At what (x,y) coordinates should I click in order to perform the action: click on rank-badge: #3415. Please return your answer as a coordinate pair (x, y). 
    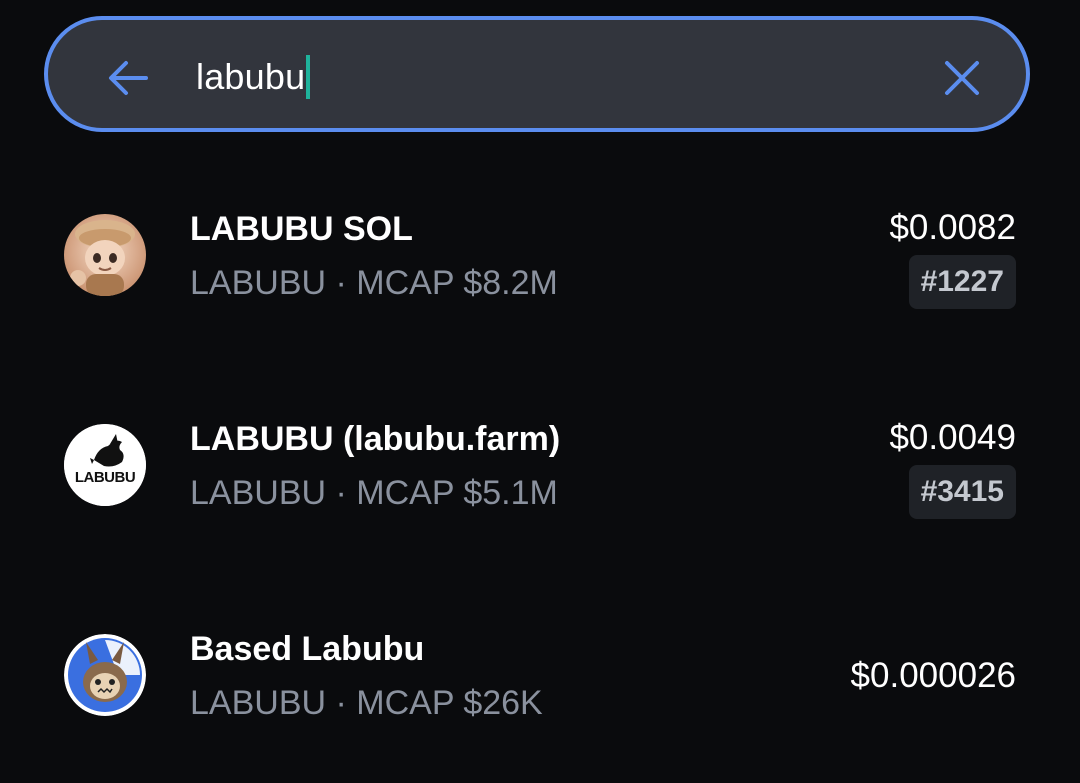
    Looking at the image, I should click on (962, 492).